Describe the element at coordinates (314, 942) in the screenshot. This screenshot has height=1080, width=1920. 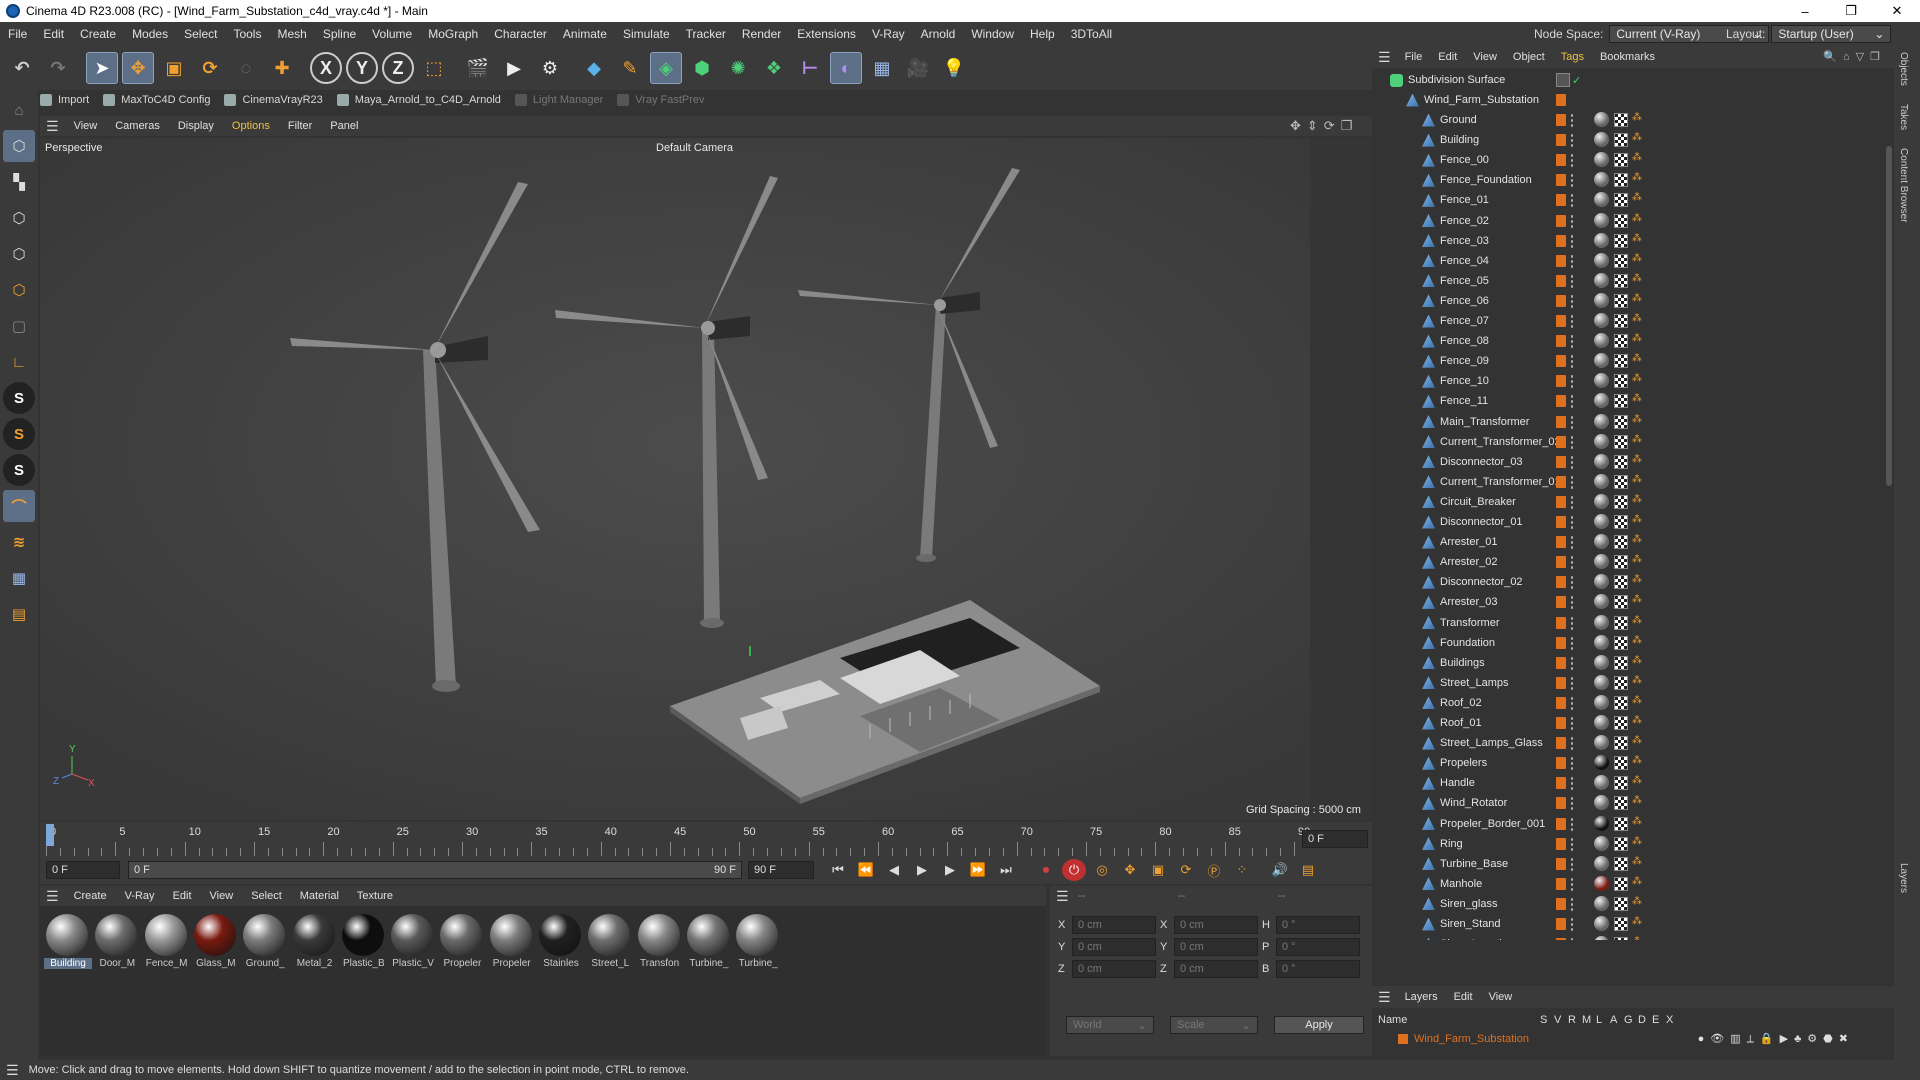
I see `material-swatch: Metal_2` at that location.